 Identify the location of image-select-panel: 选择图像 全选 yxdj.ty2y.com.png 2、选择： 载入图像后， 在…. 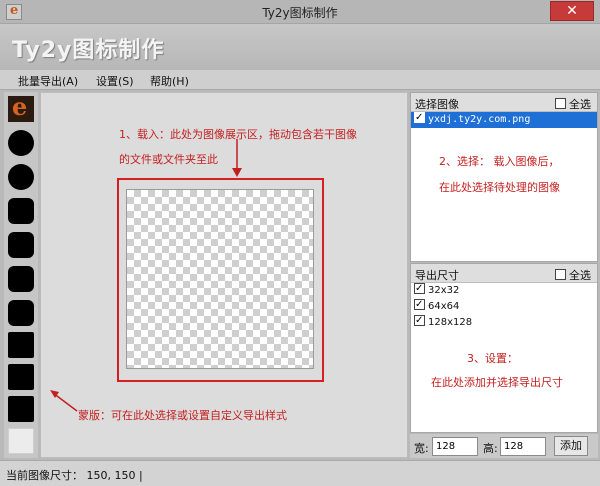
(504, 177).